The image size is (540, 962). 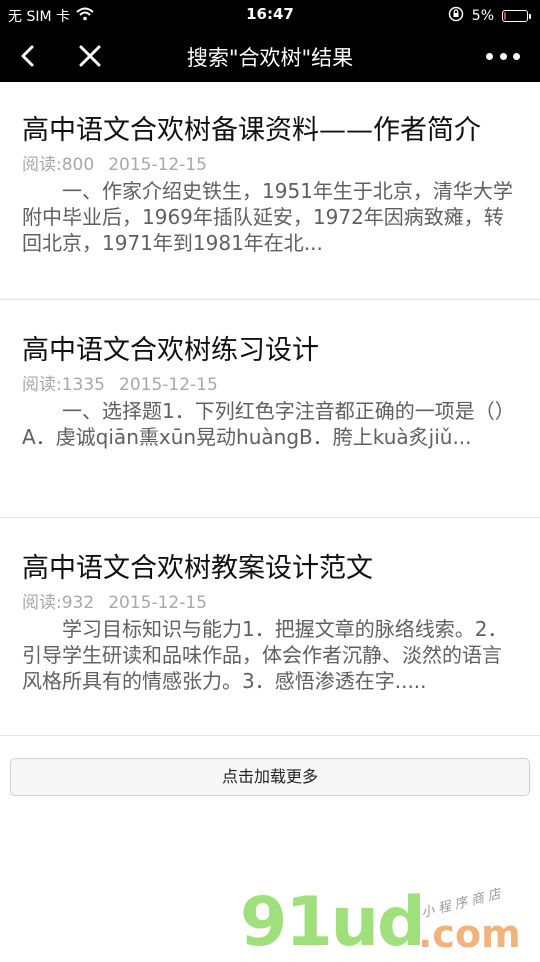 I want to click on read-count: 阅读:800, so click(x=58, y=165).